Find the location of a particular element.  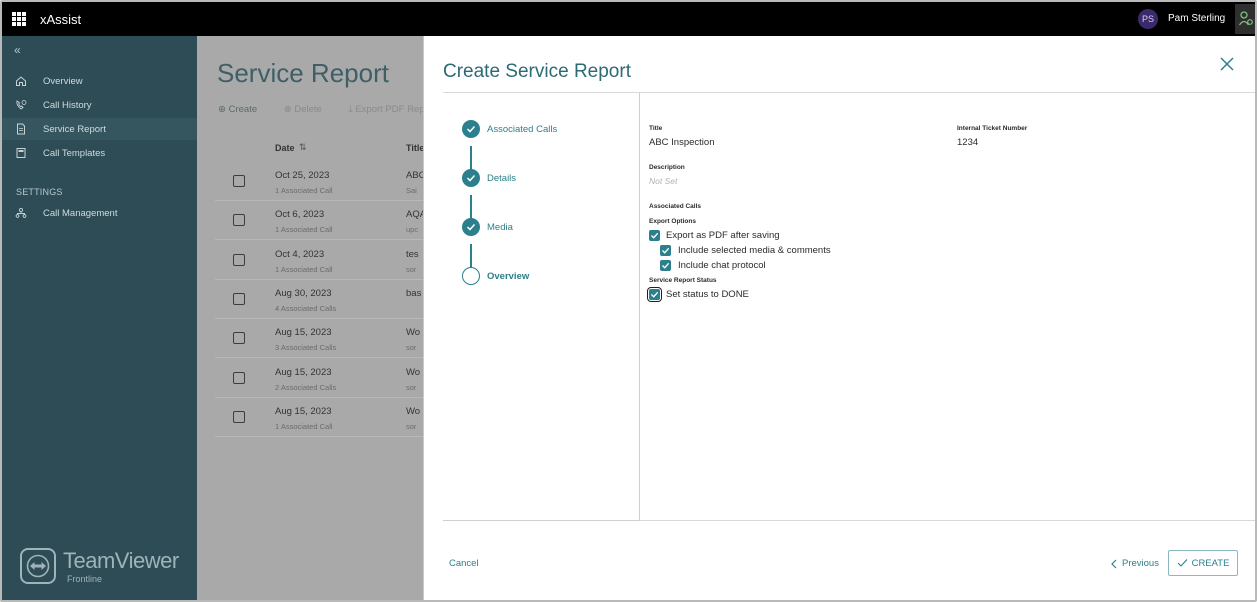

sidebar-item-service-report: Service Report is located at coordinates (99, 129).